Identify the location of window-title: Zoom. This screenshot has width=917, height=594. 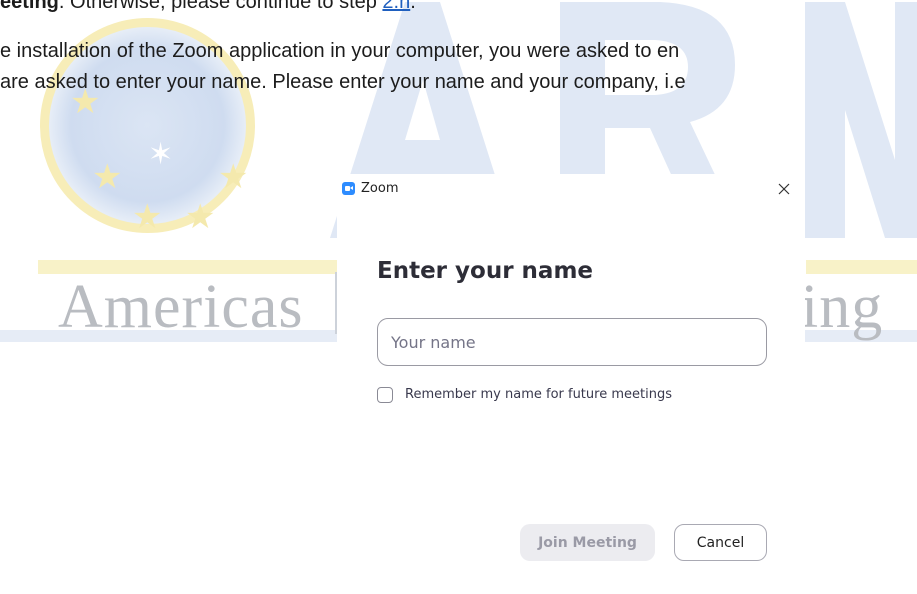
(380, 188).